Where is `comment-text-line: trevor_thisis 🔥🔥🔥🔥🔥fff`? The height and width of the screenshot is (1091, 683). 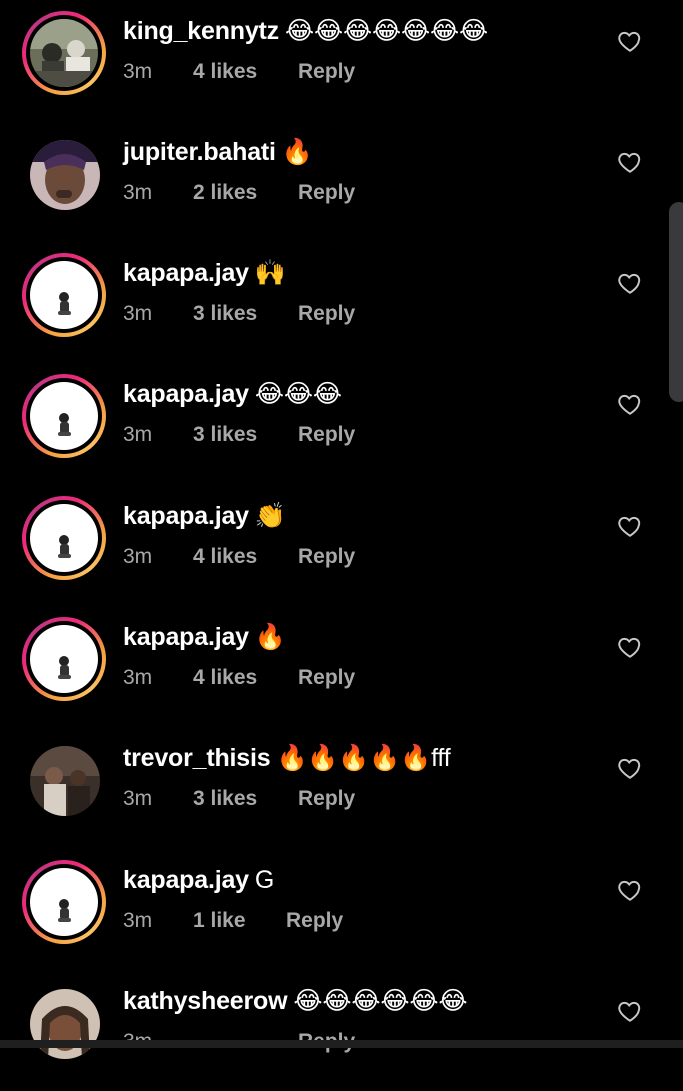 comment-text-line: trevor_thisis 🔥🔥🔥🔥🔥fff is located at coordinates (287, 758).